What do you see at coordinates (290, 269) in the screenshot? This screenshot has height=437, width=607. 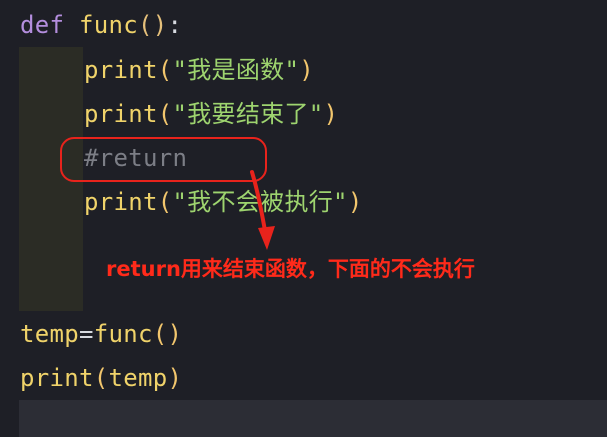 I see `annotation-text: return用来结束函数，下面的不会执行` at bounding box center [290, 269].